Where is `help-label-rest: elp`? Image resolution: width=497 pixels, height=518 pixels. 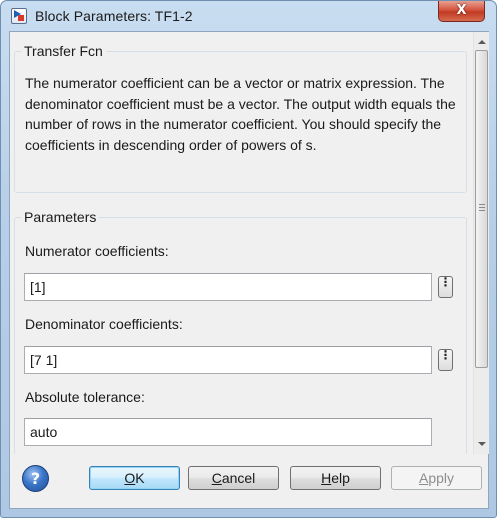 help-label-rest: elp is located at coordinates (340, 477).